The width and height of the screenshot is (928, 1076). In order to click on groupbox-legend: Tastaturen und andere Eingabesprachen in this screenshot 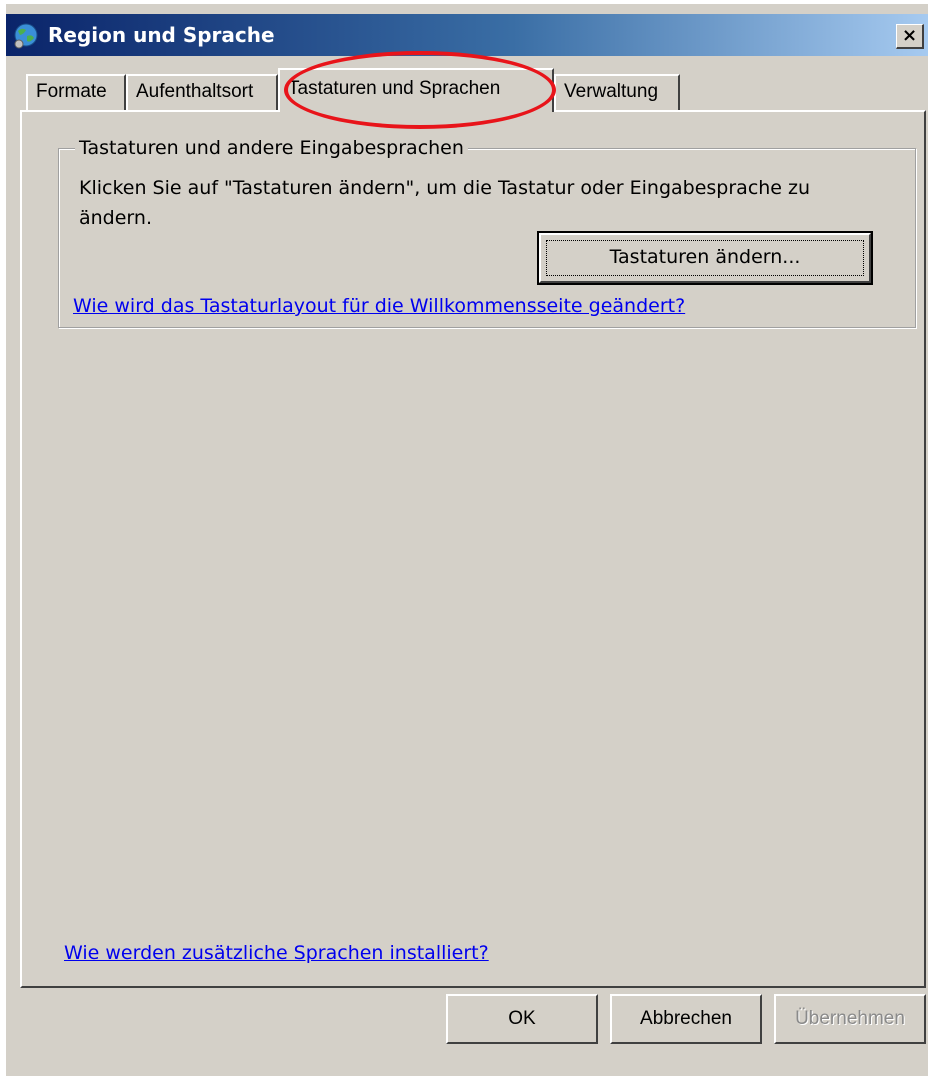, I will do `click(271, 148)`.